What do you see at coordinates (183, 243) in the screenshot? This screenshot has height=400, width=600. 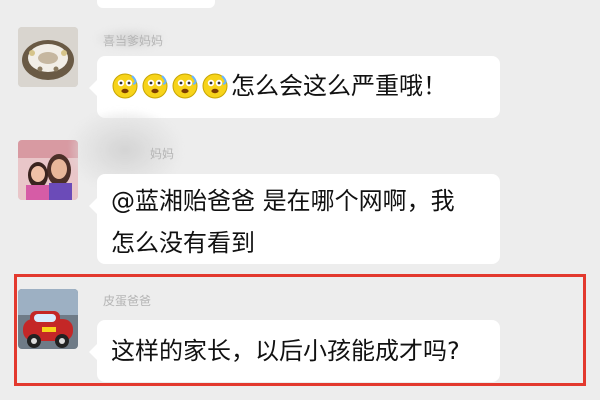 I see `message-text-line-2: 怎么没有看到` at bounding box center [183, 243].